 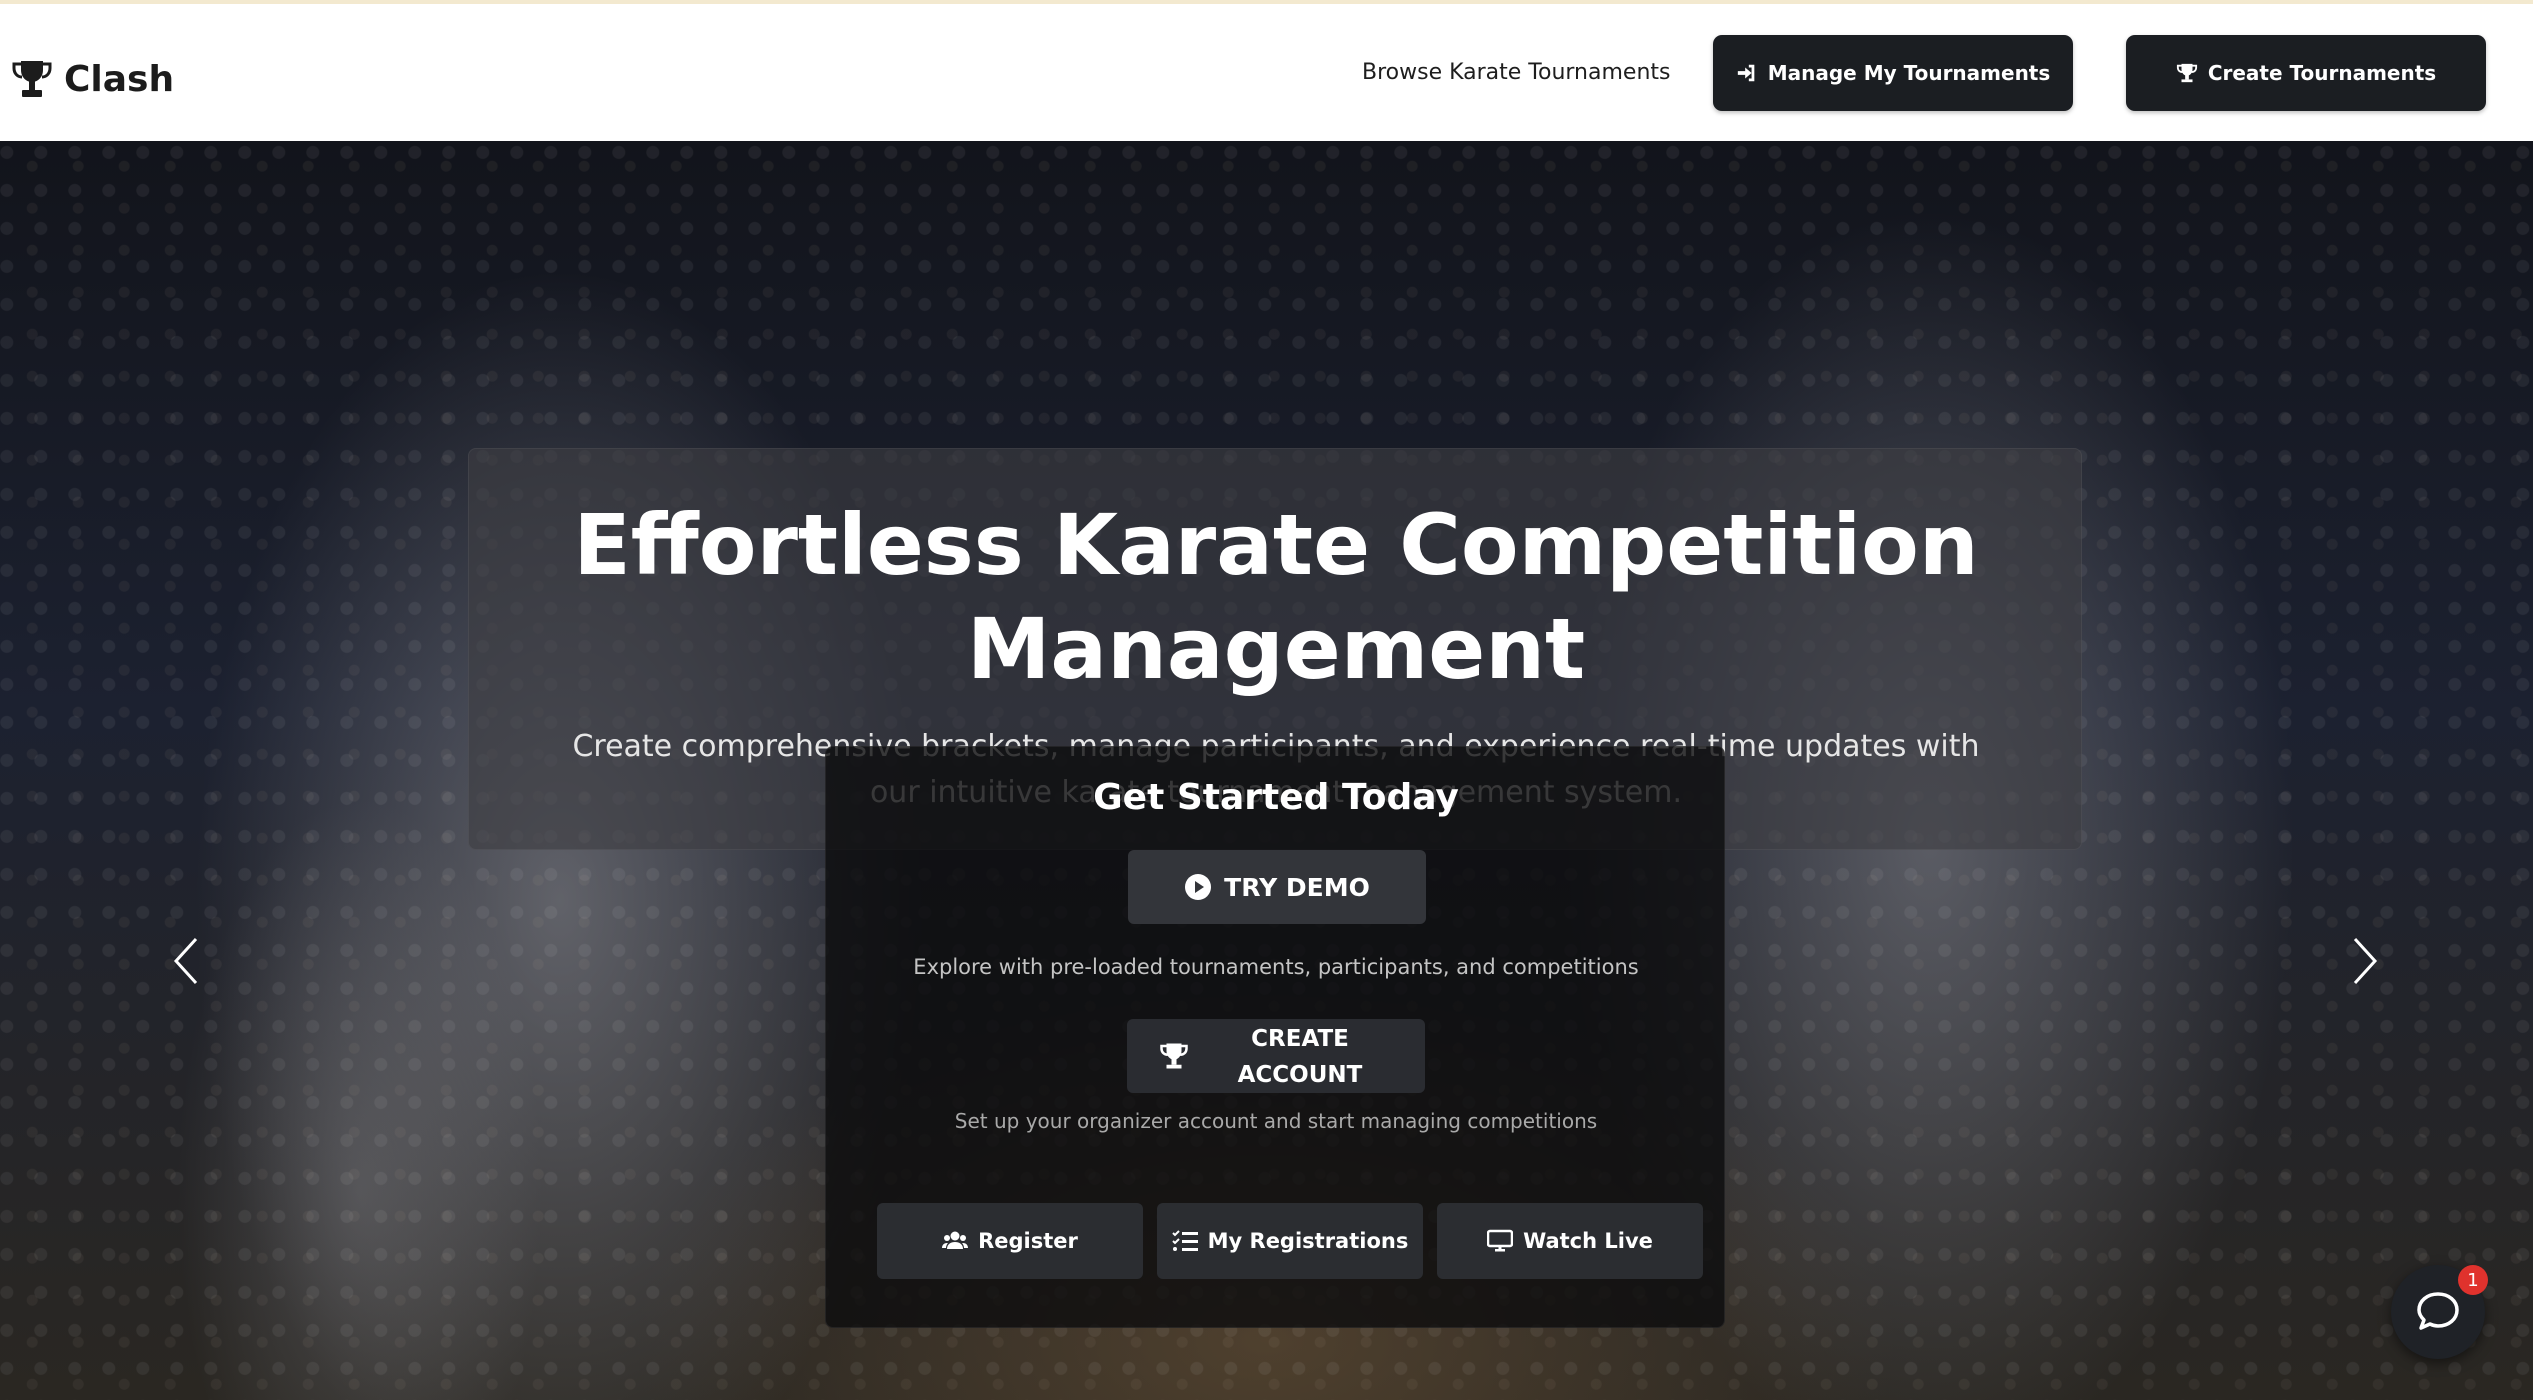 I want to click on hero-title-line-1: Effortless Karate Competition, so click(x=1276, y=545).